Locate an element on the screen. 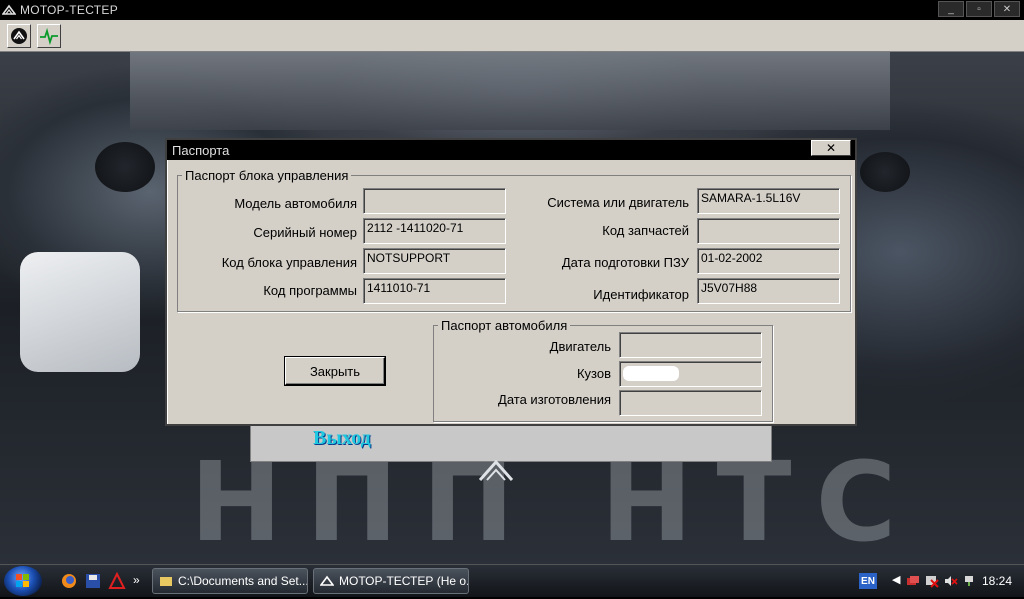 This screenshot has width=1024, height=599. firefox-icon is located at coordinates (69, 581).